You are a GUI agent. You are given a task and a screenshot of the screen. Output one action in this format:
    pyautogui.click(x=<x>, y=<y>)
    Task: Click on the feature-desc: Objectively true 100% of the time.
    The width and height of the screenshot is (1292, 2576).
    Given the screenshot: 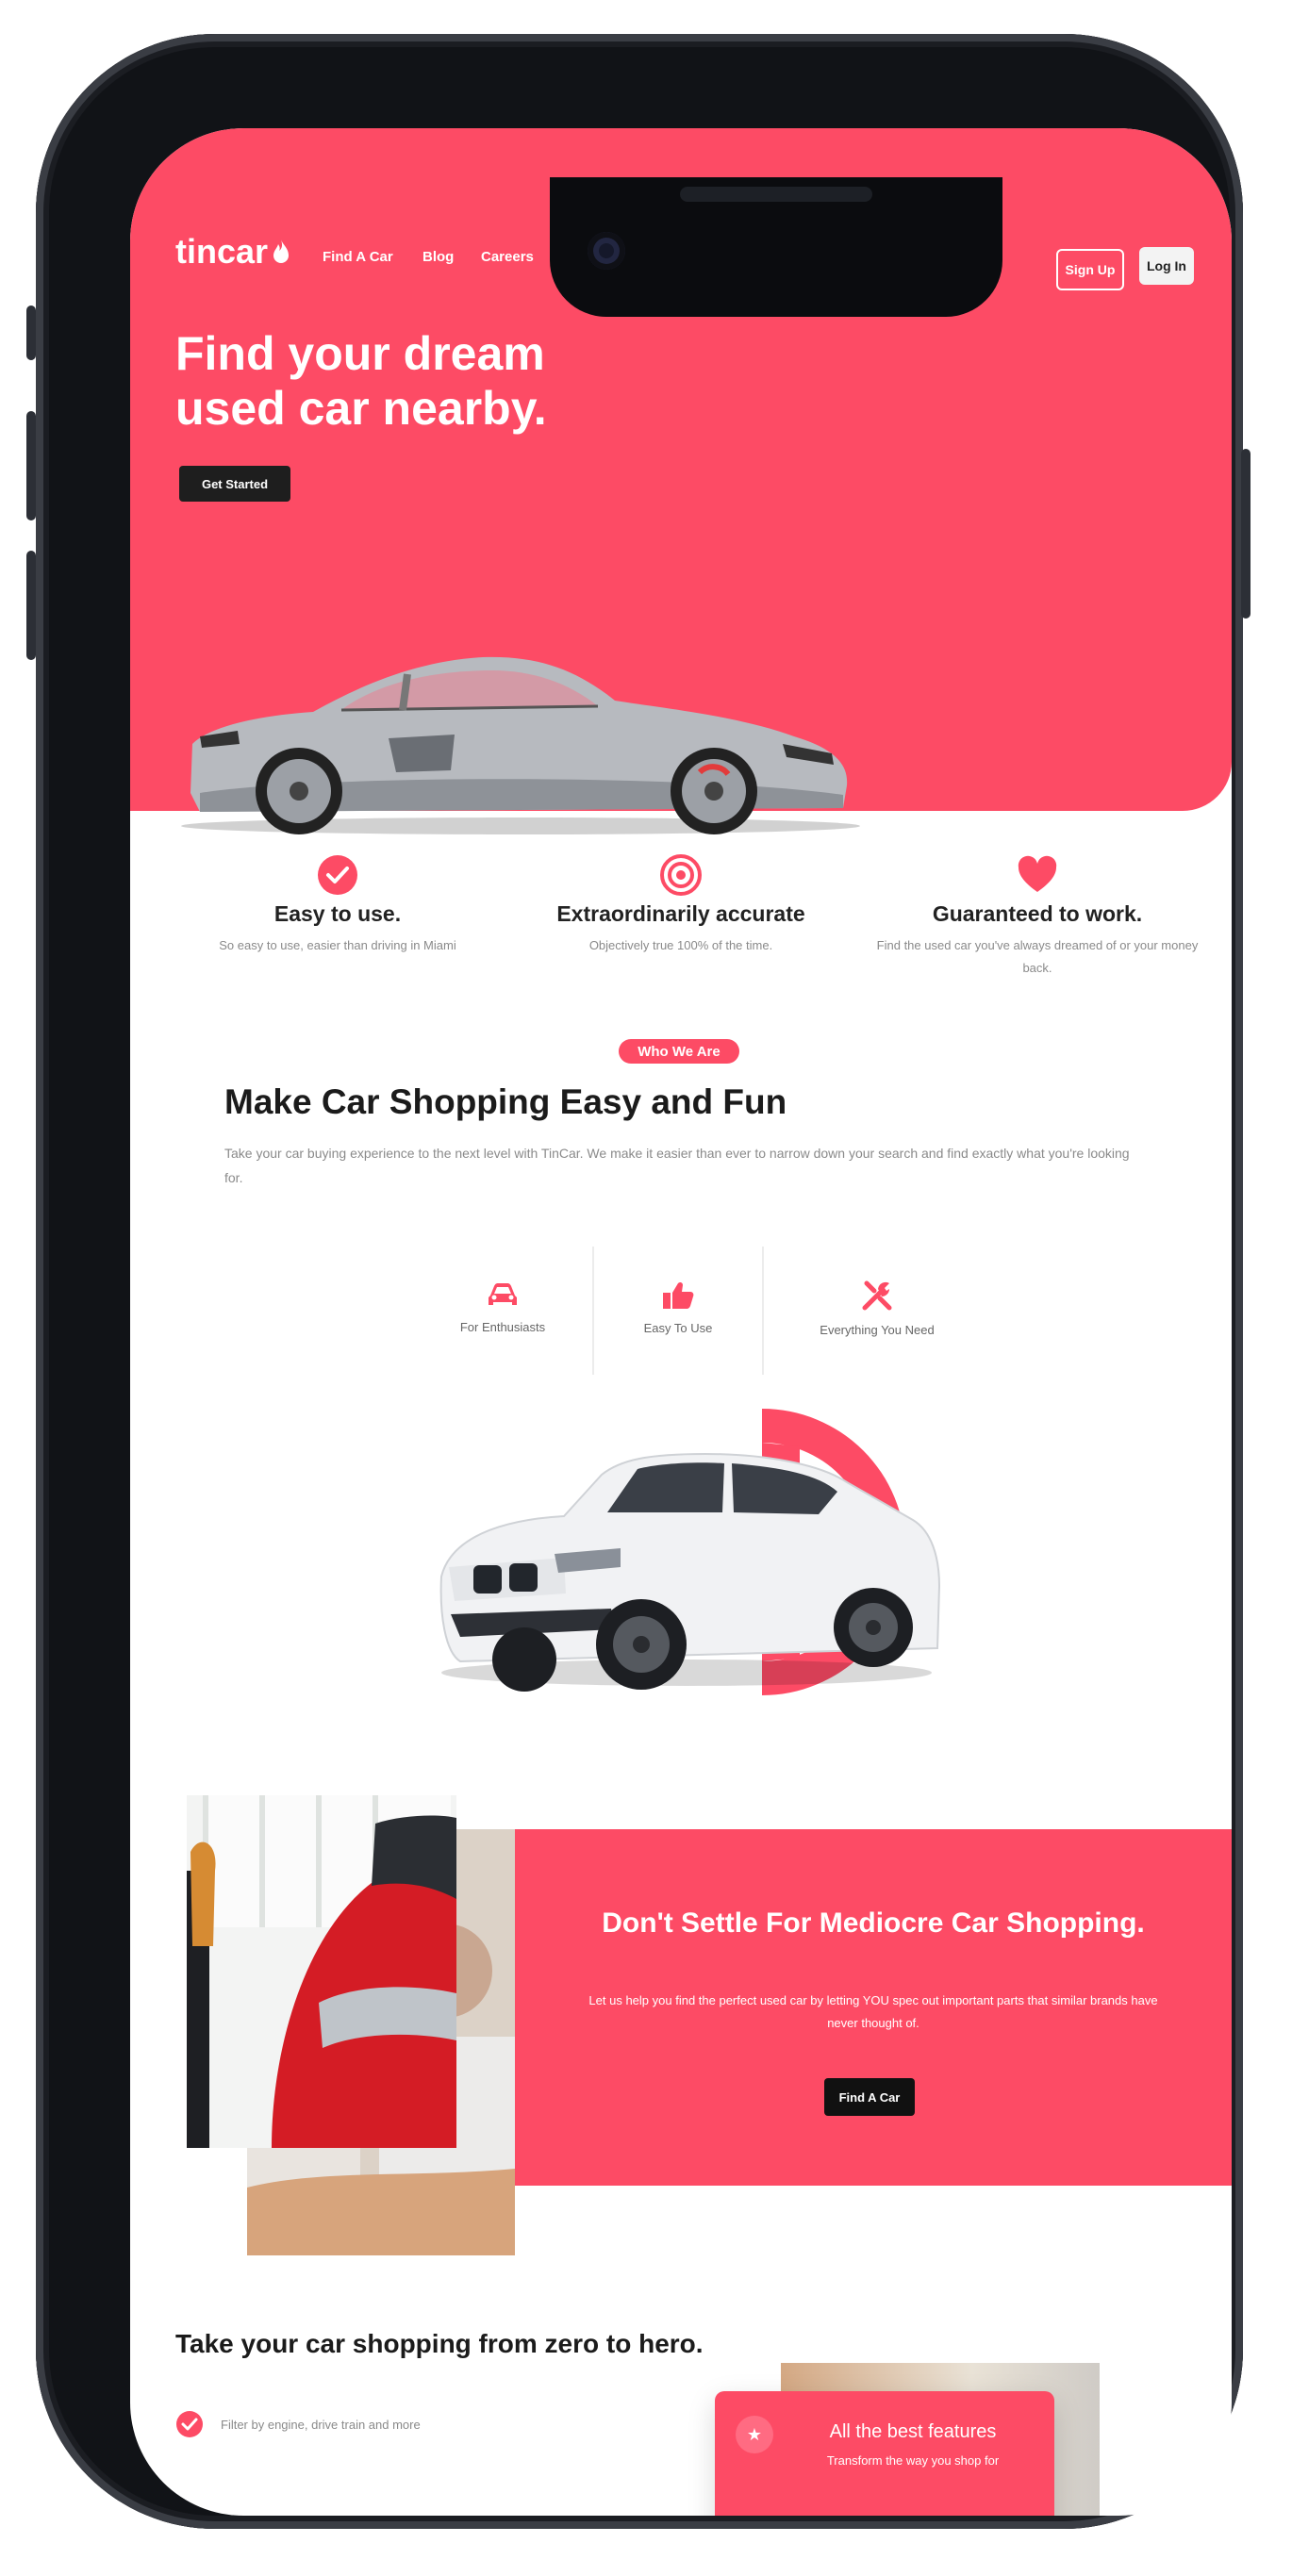 What is the action you would take?
    pyautogui.click(x=680, y=945)
    